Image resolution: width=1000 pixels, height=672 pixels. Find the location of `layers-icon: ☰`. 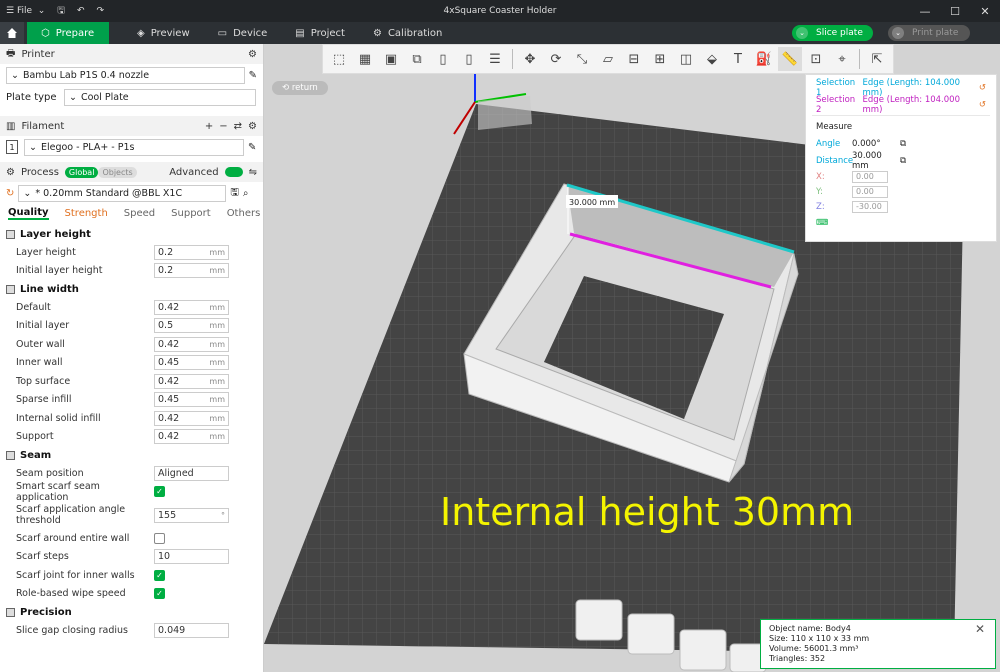

layers-icon: ☰ is located at coordinates (495, 59).